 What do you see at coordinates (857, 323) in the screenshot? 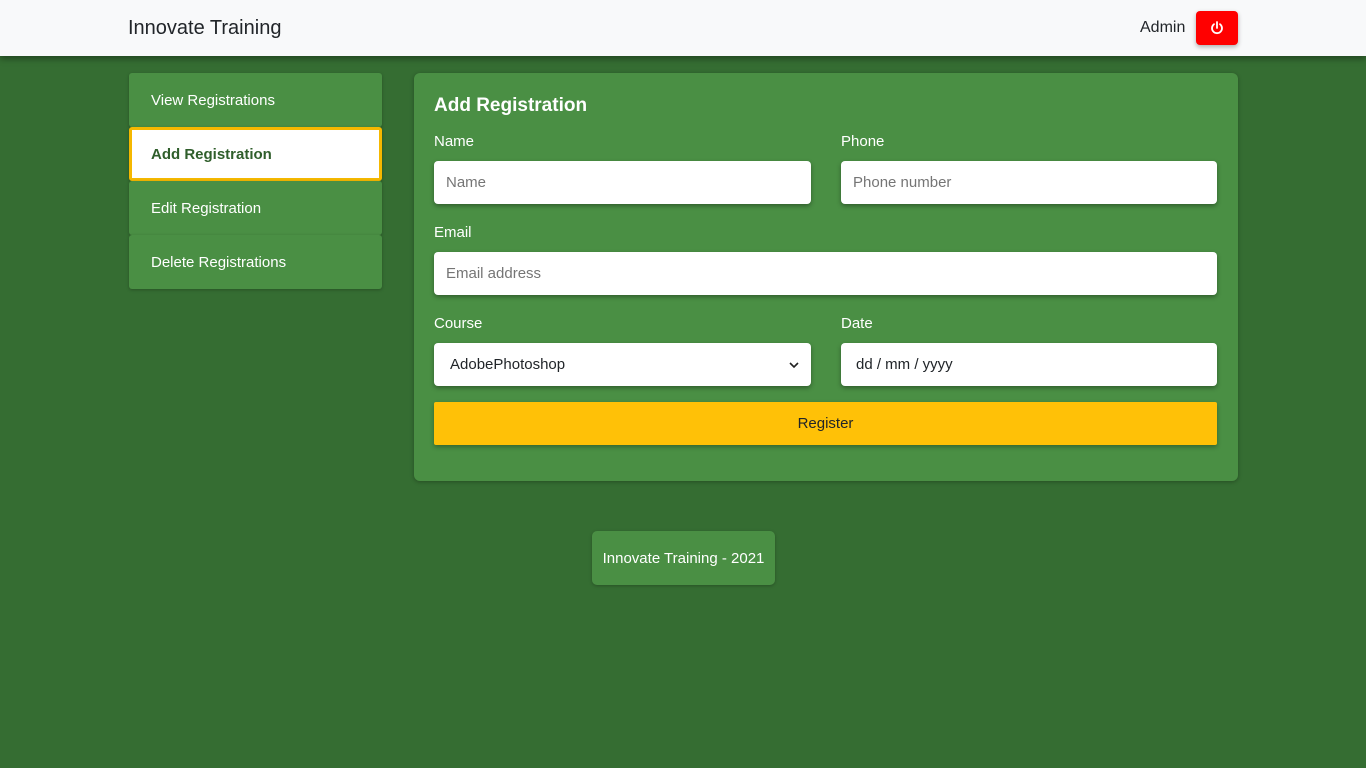
I see `date-label: Date` at bounding box center [857, 323].